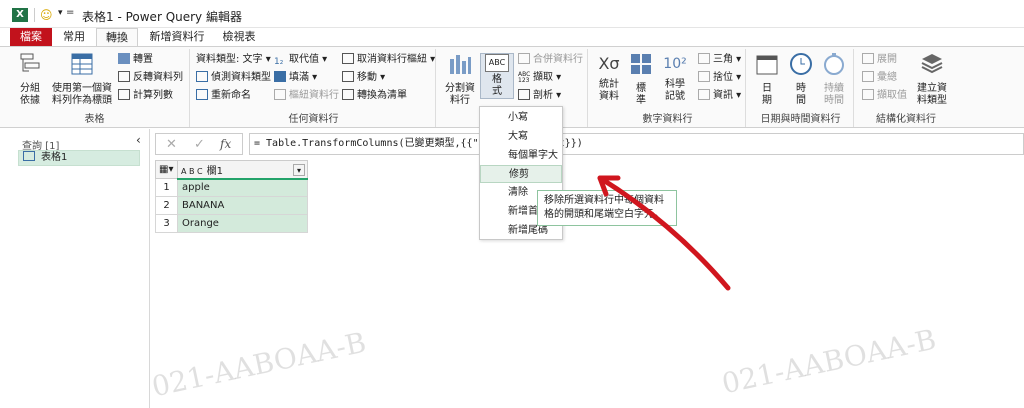 This screenshot has width=1024, height=408. Describe the element at coordinates (171, 144) in the screenshot. I see `cancel-icon: ✕` at that location.